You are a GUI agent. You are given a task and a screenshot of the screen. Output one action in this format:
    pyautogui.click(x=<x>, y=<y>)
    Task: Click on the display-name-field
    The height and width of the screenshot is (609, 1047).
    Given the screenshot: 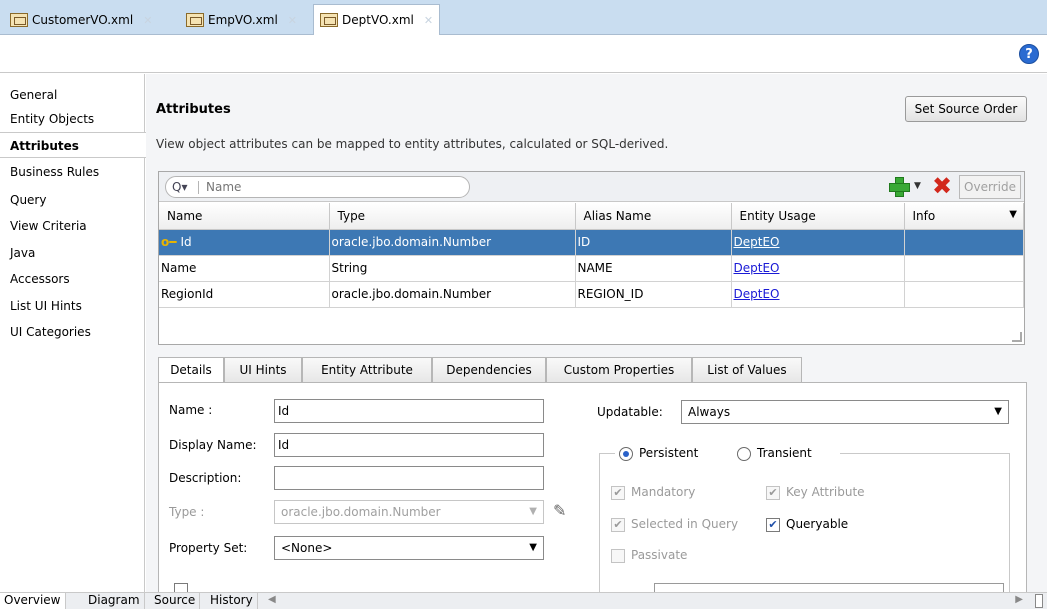 What is the action you would take?
    pyautogui.click(x=409, y=445)
    